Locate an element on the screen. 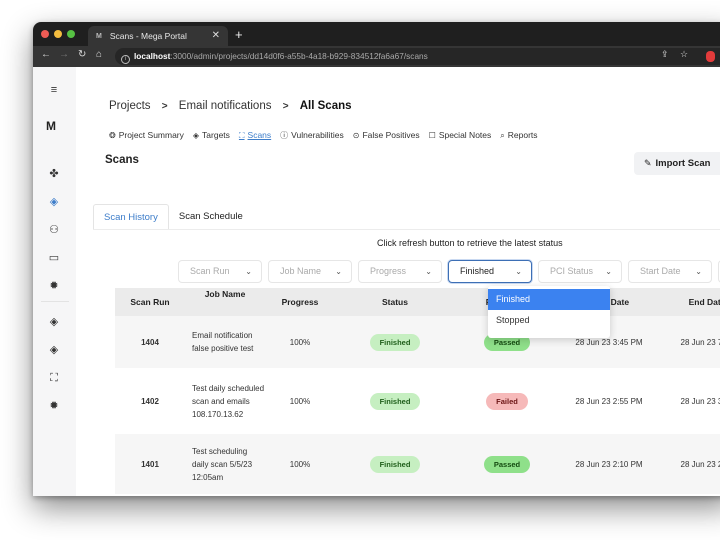 This screenshot has width=720, height=540. maximize-window-button is located at coordinates (71, 34).